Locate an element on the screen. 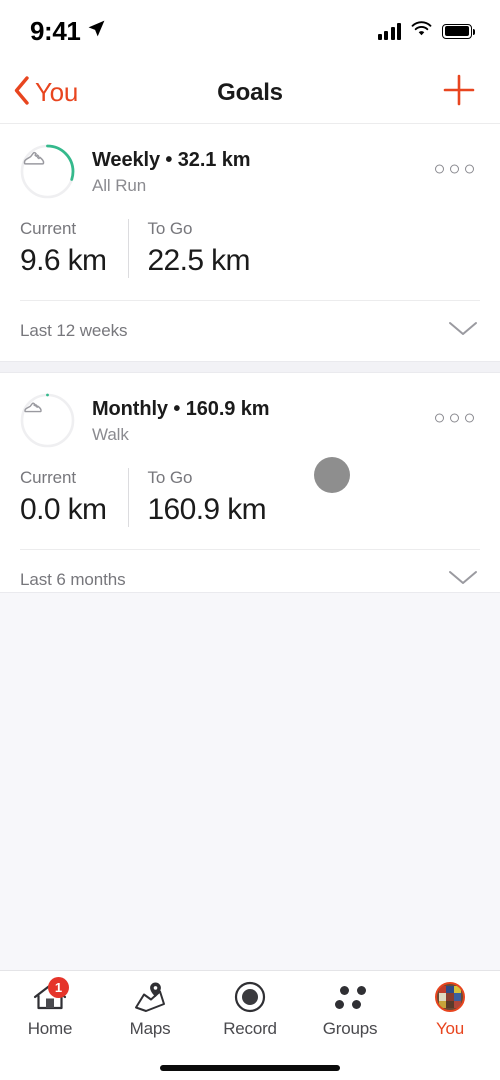 Image resolution: width=500 pixels, height=1080 pixels. back-button-label: You is located at coordinates (56, 92).